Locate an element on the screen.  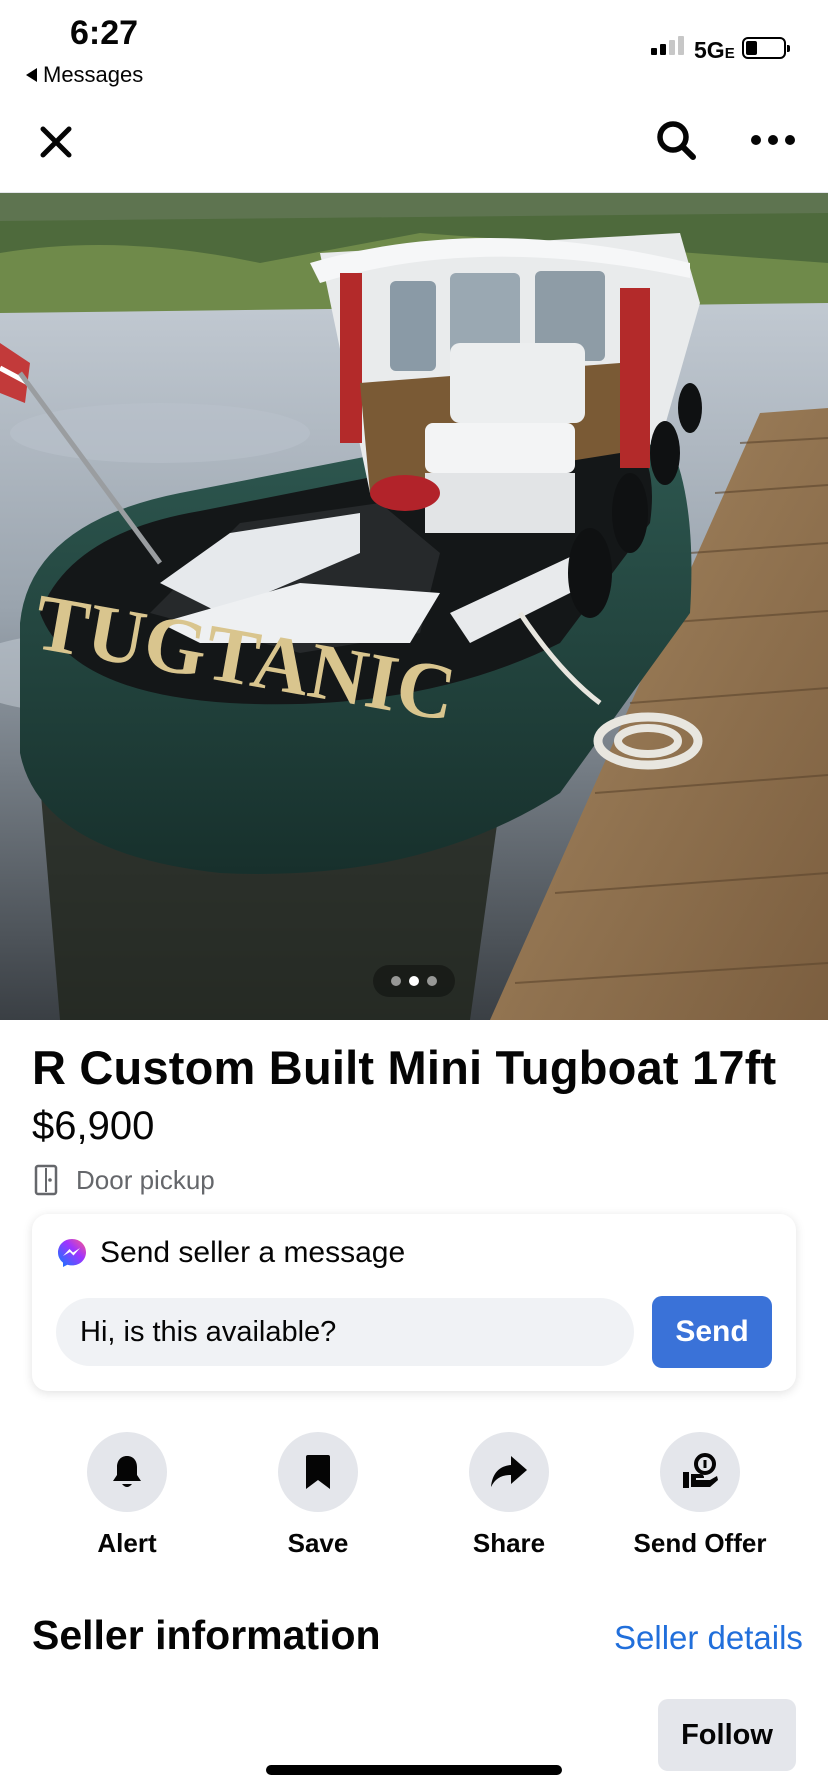
pager-dot-active is located at coordinates (414, 981).